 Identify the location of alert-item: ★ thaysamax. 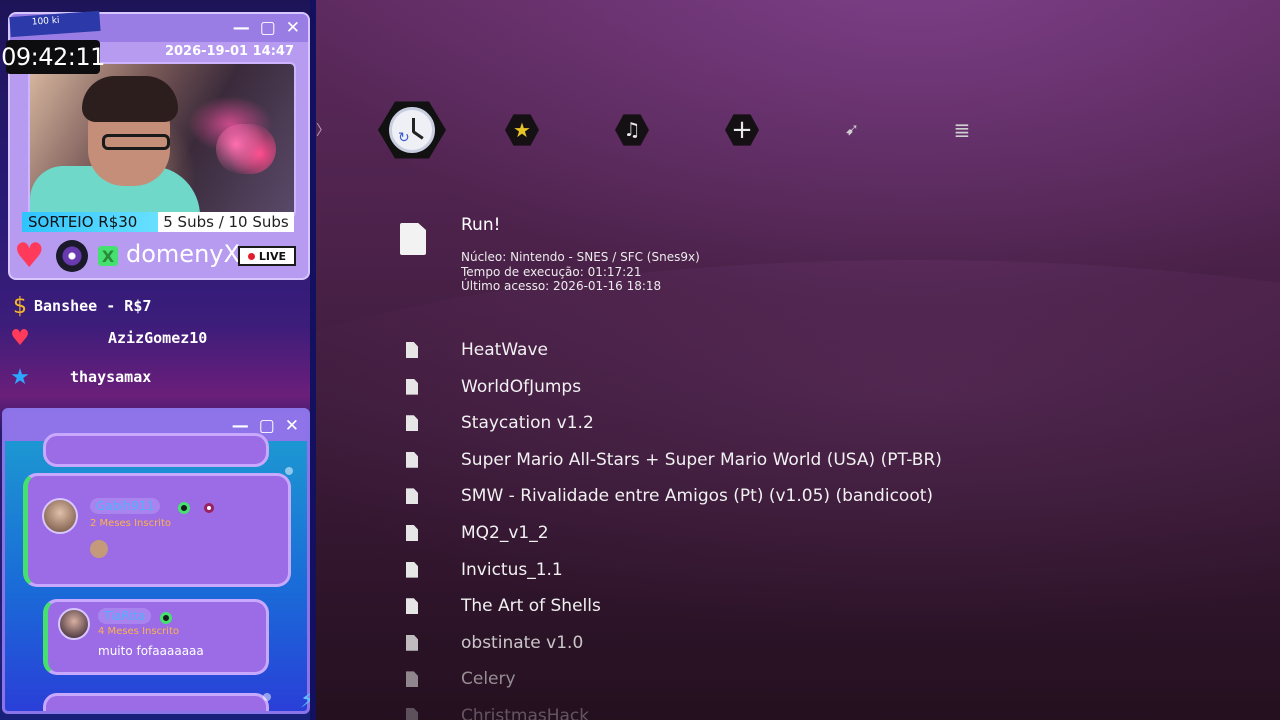
(78, 377).